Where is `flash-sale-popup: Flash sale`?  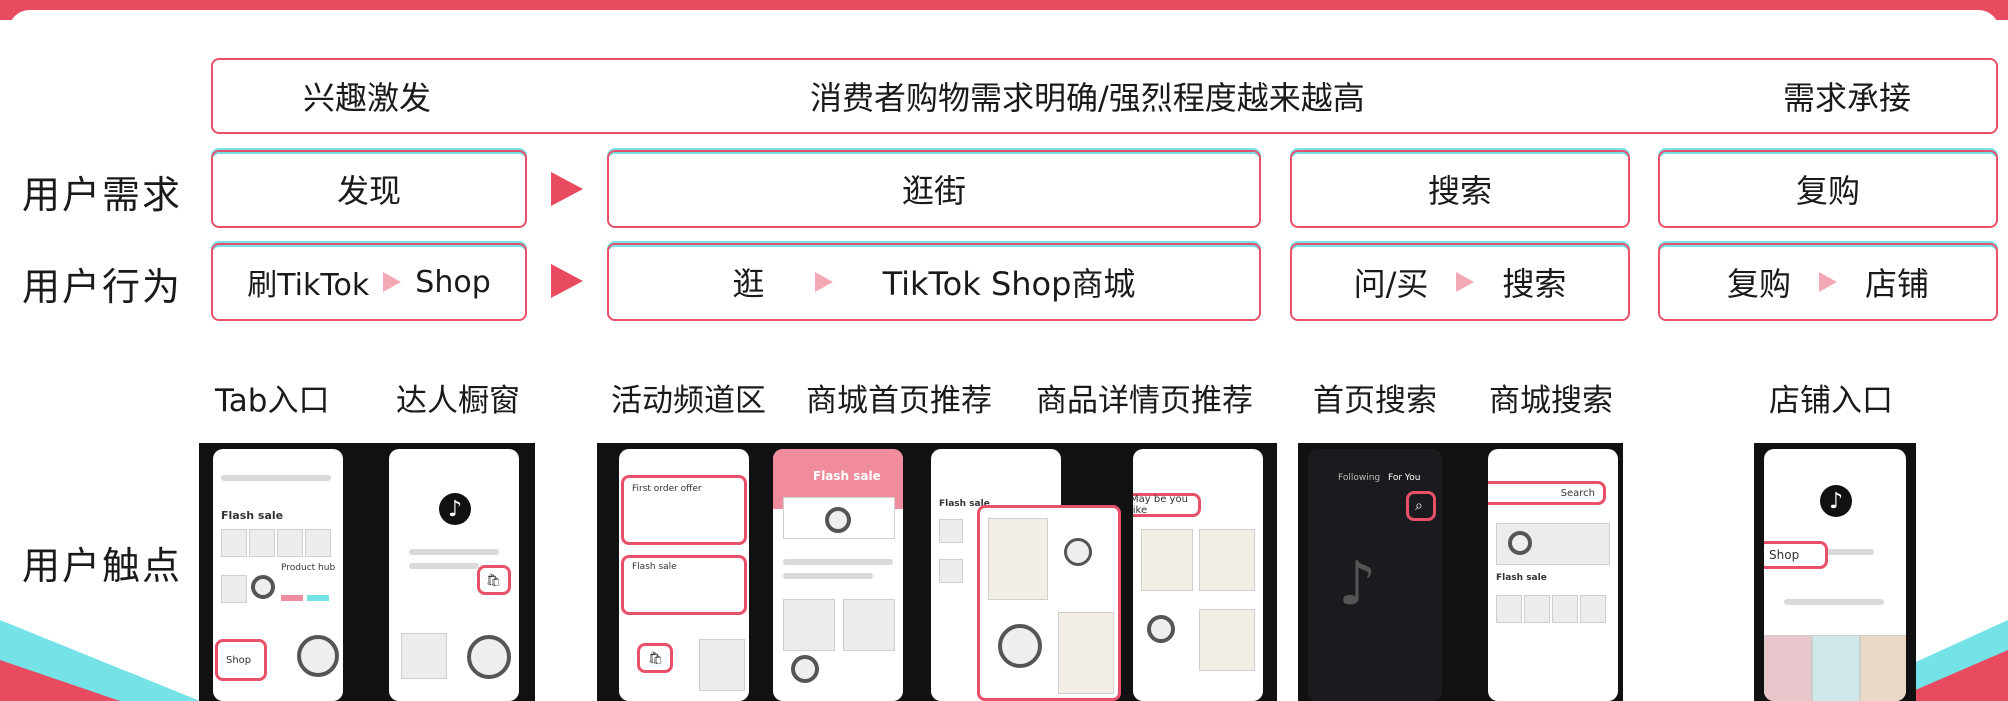 flash-sale-popup: Flash sale is located at coordinates (684, 585).